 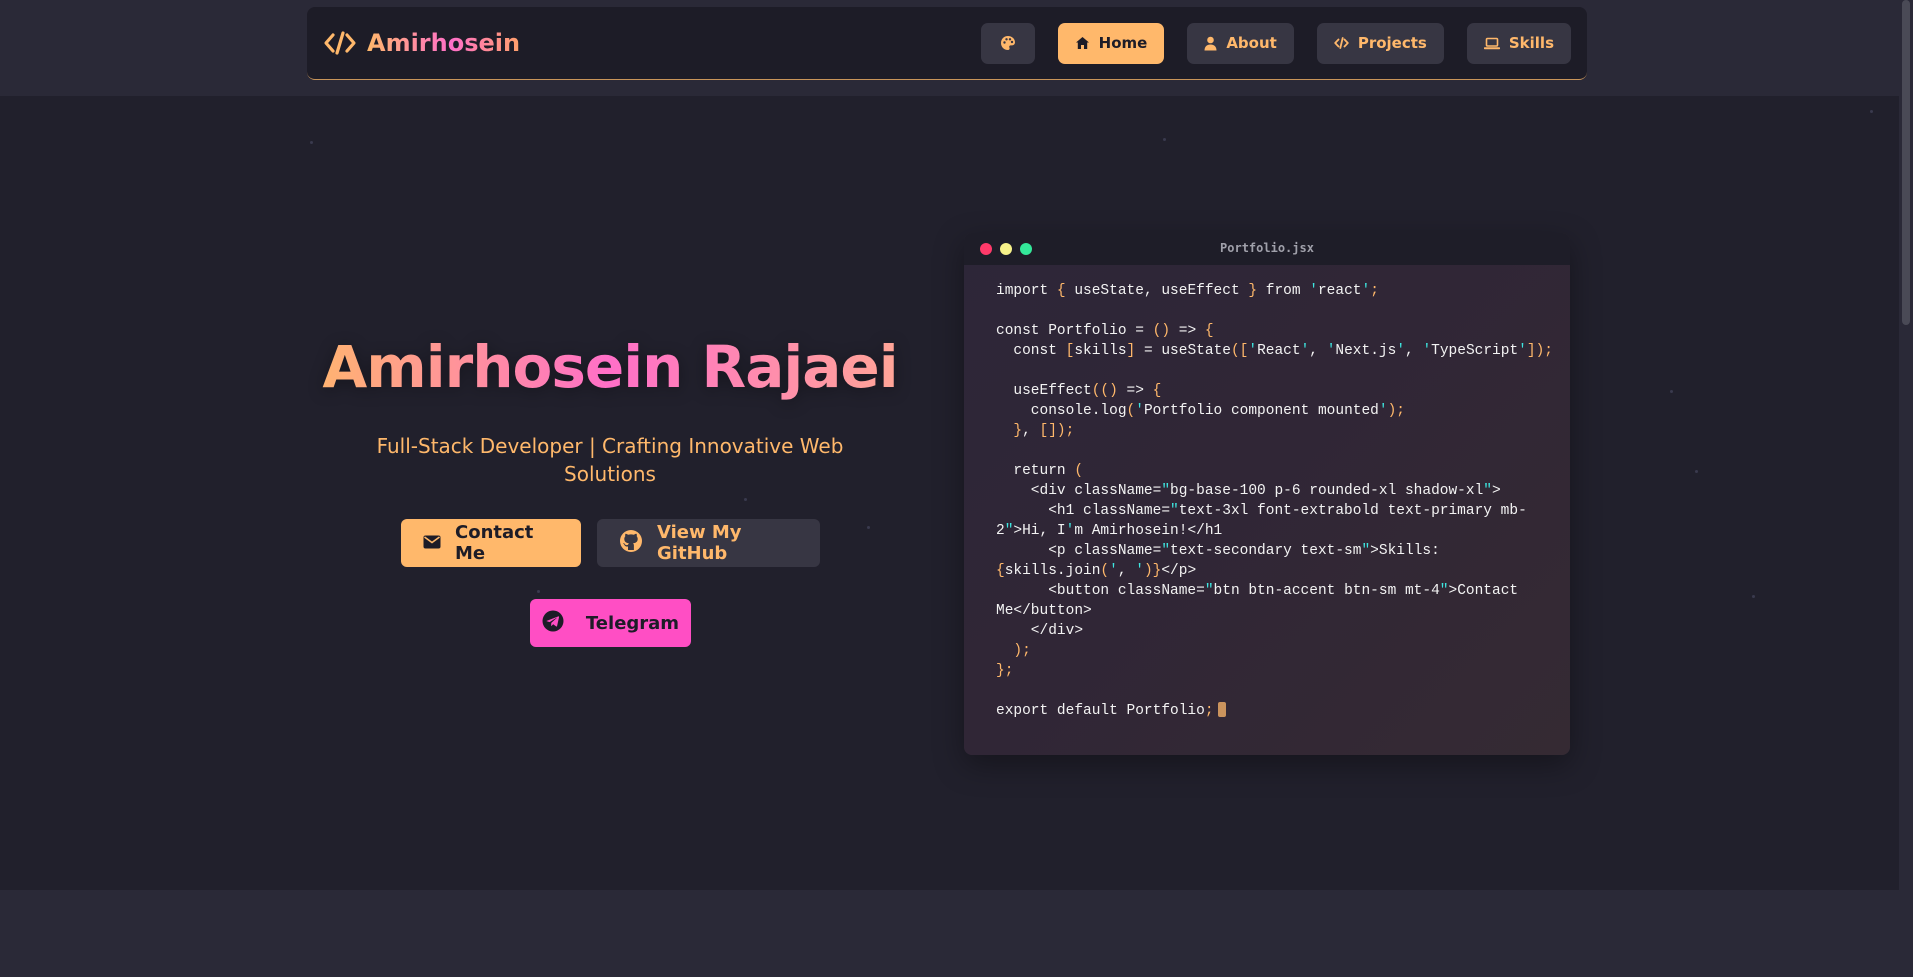 I want to click on github-icon, so click(x=631, y=543).